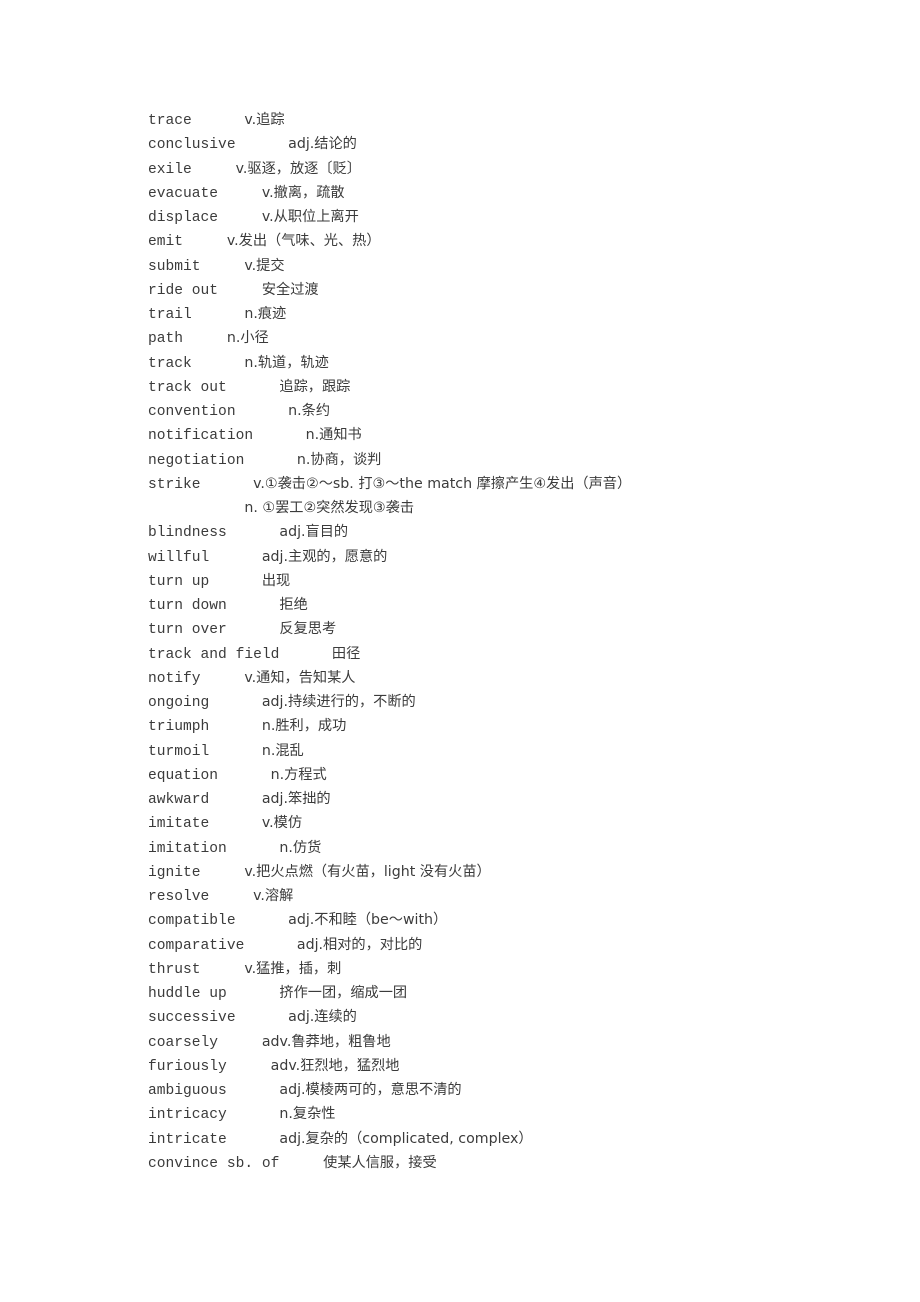  I want to click on vocabulary-entry: huddle up 挤作一团，缩成一团, so click(514, 993).